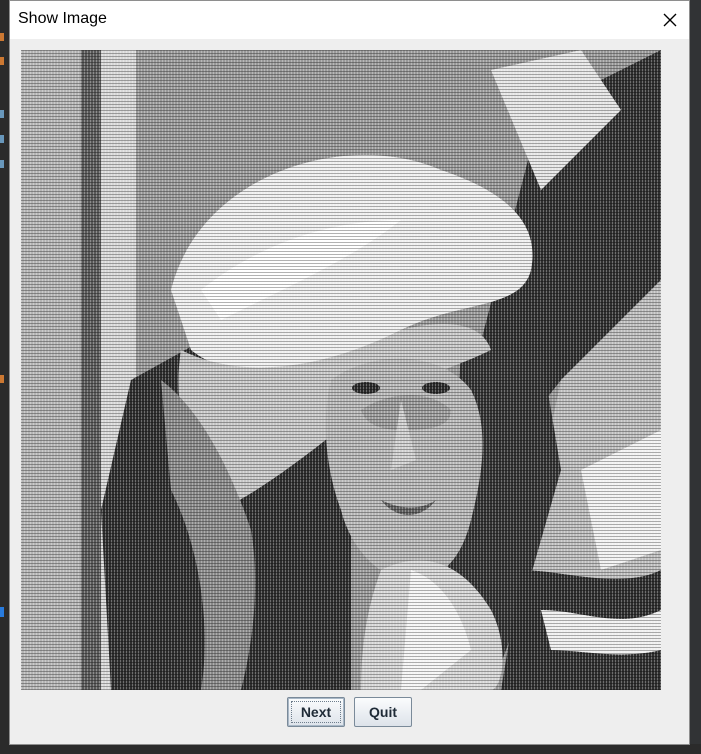 The height and width of the screenshot is (754, 701). I want to click on close-icon, so click(670, 20).